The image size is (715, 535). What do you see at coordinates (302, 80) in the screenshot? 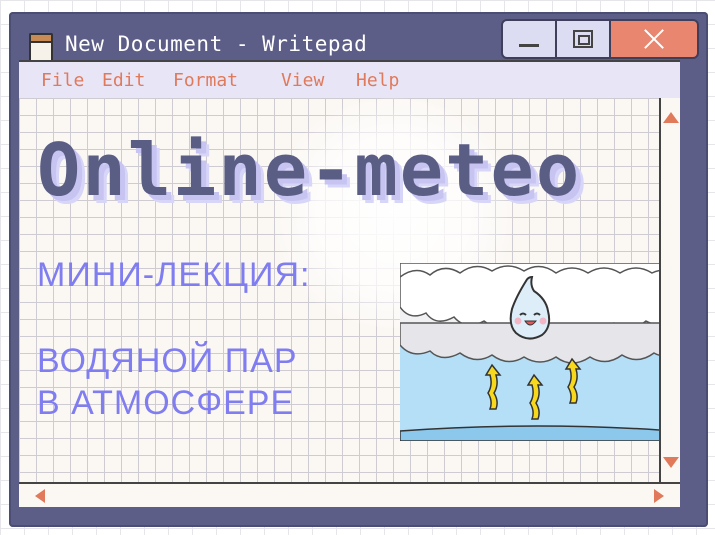
I see `menu-view: View` at bounding box center [302, 80].